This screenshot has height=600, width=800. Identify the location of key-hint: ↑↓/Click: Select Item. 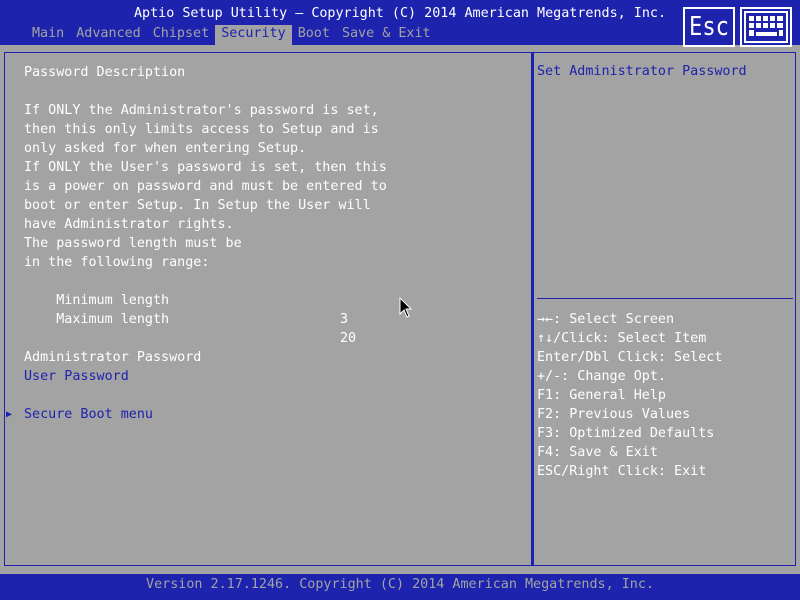
(622, 338).